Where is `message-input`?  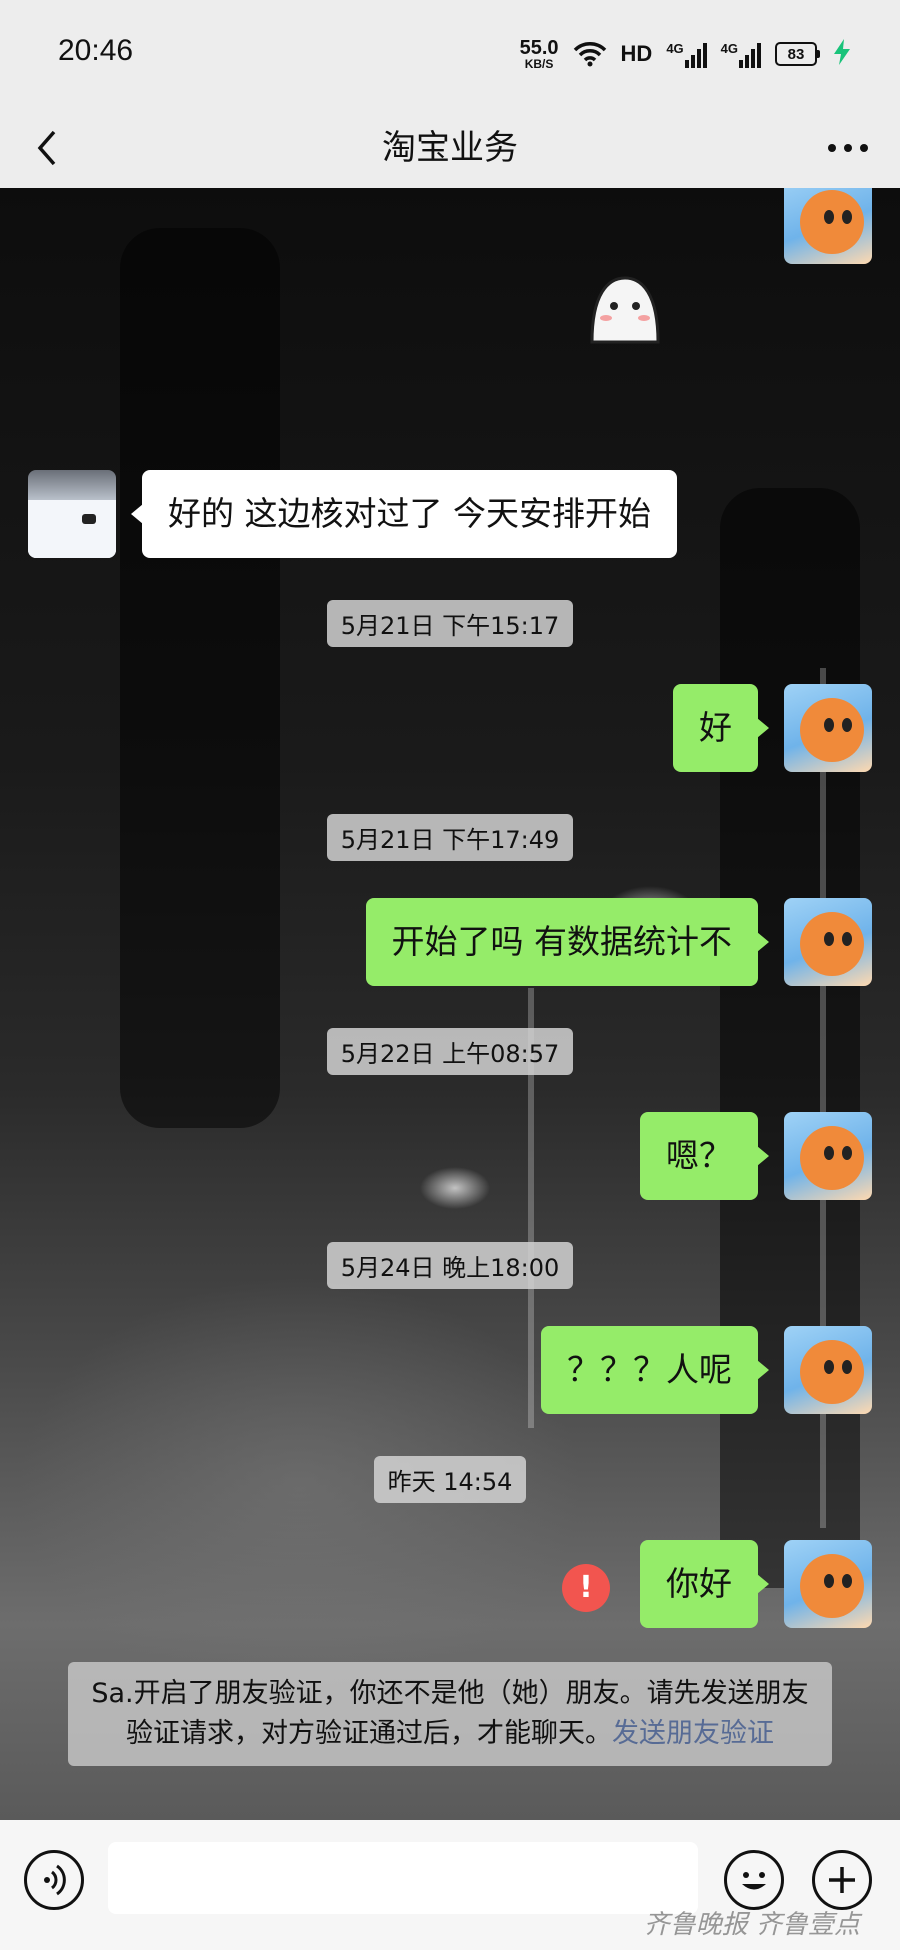 message-input is located at coordinates (403, 1878).